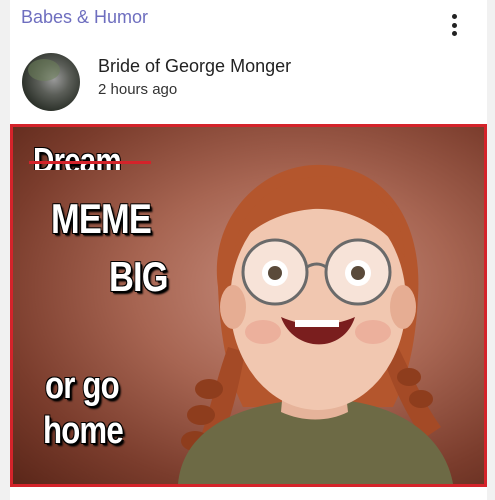 The height and width of the screenshot is (500, 495). Describe the element at coordinates (248, 493) in the screenshot. I see `card-bottom` at that location.